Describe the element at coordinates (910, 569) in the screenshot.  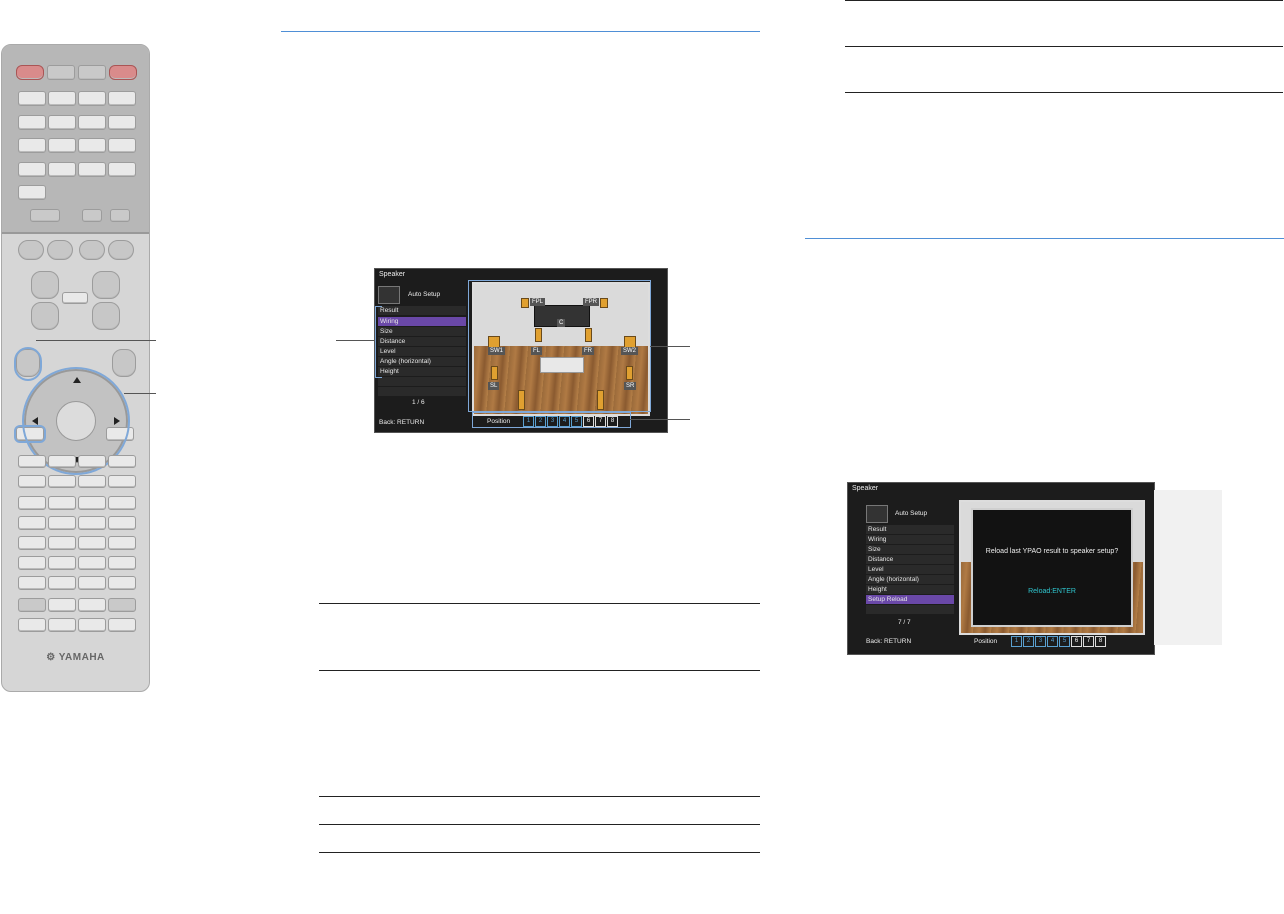
I see `menu-item-level: Level` at that location.